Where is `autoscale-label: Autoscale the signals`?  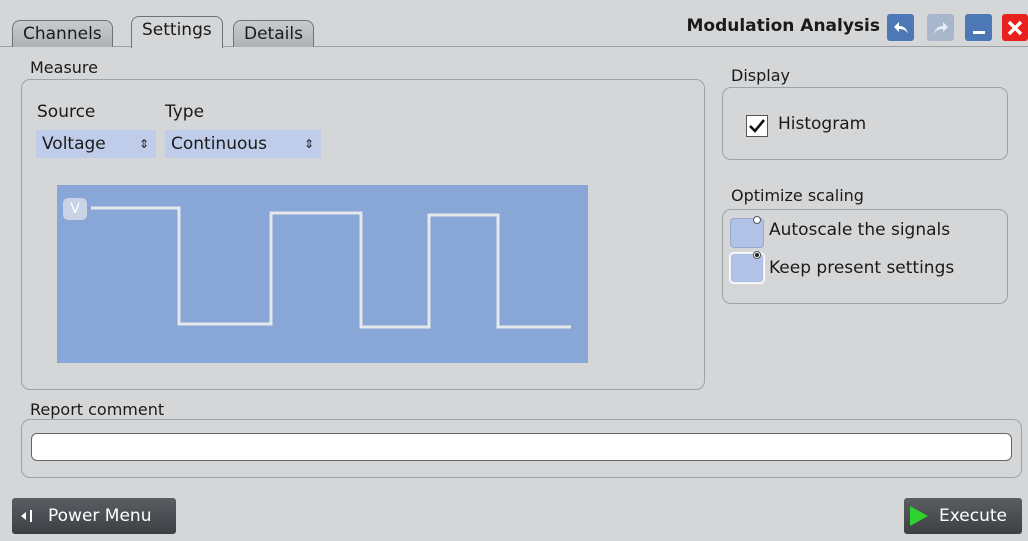
autoscale-label: Autoscale the signals is located at coordinates (859, 230).